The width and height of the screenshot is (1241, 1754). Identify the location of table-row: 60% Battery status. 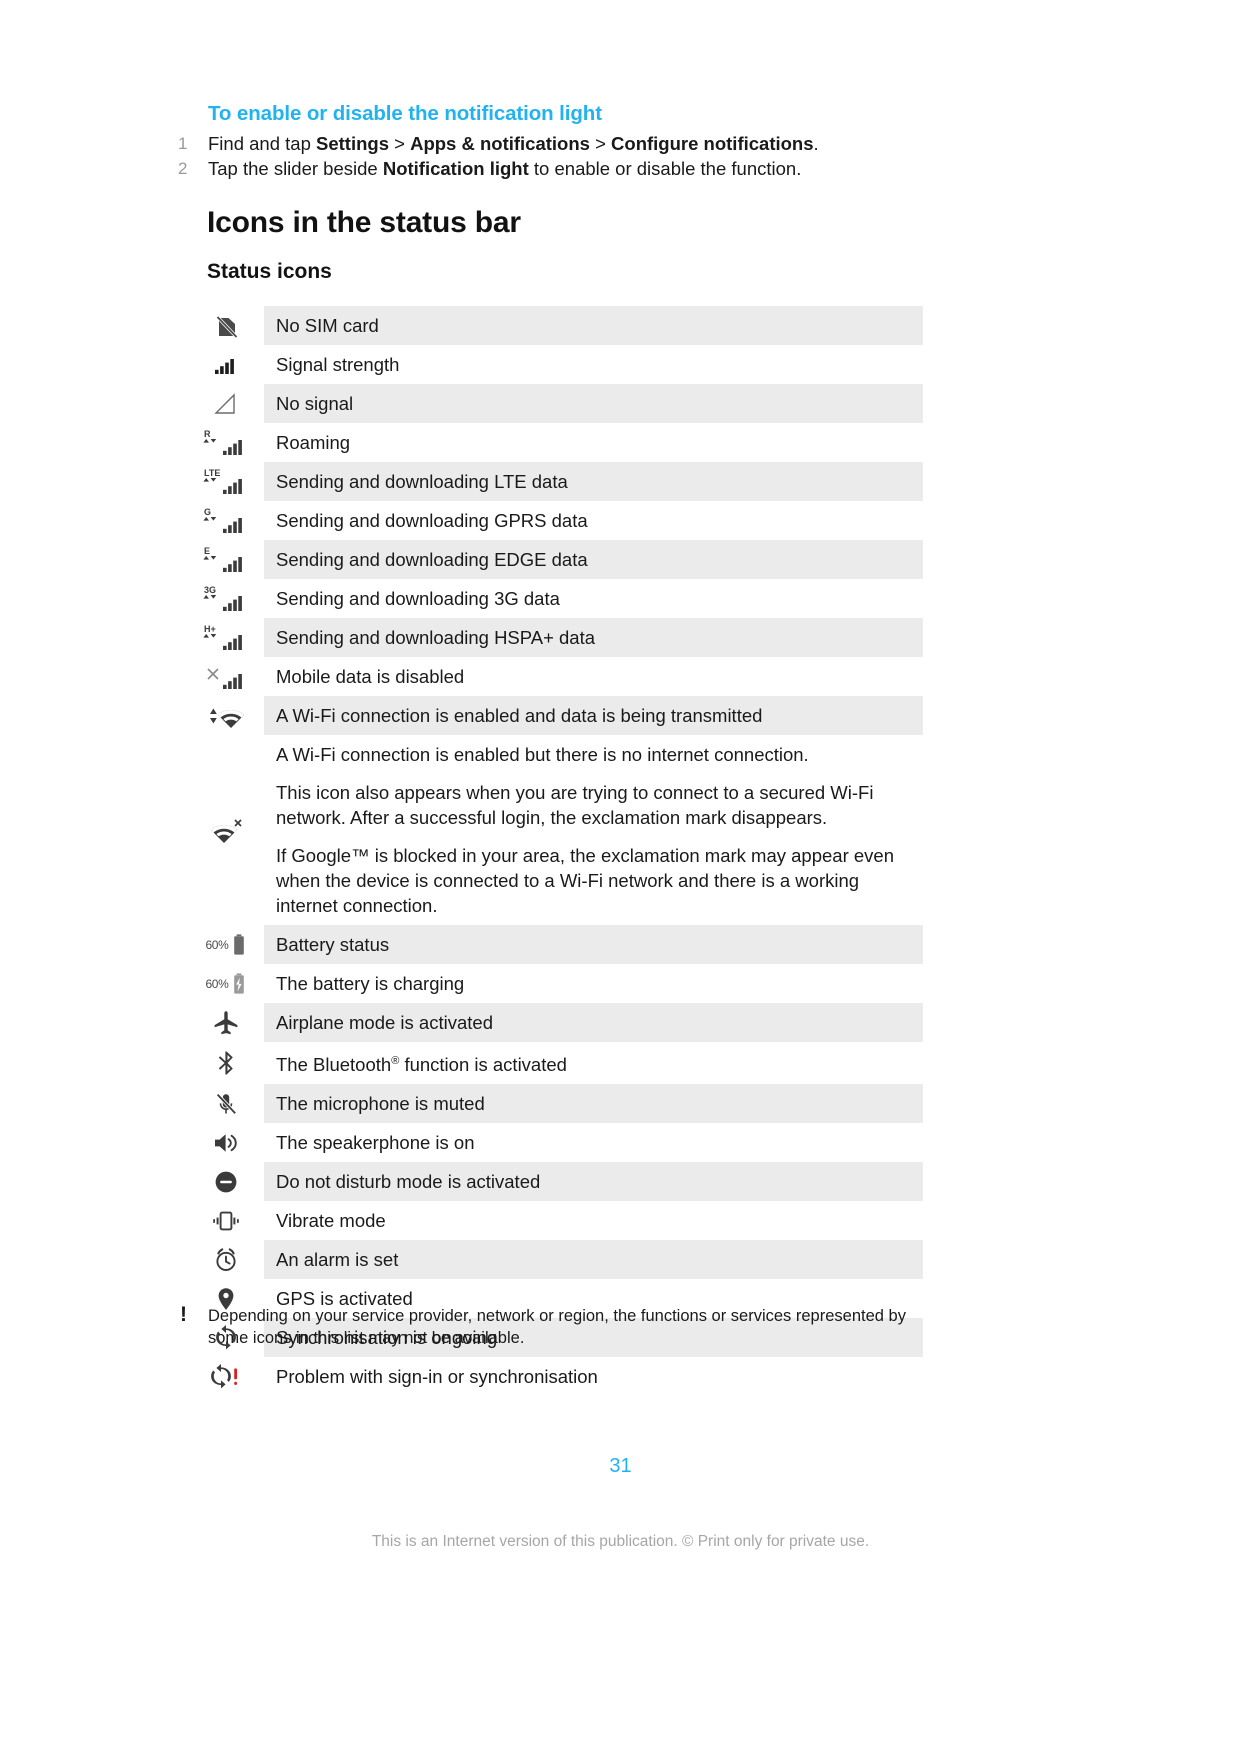
(558, 944).